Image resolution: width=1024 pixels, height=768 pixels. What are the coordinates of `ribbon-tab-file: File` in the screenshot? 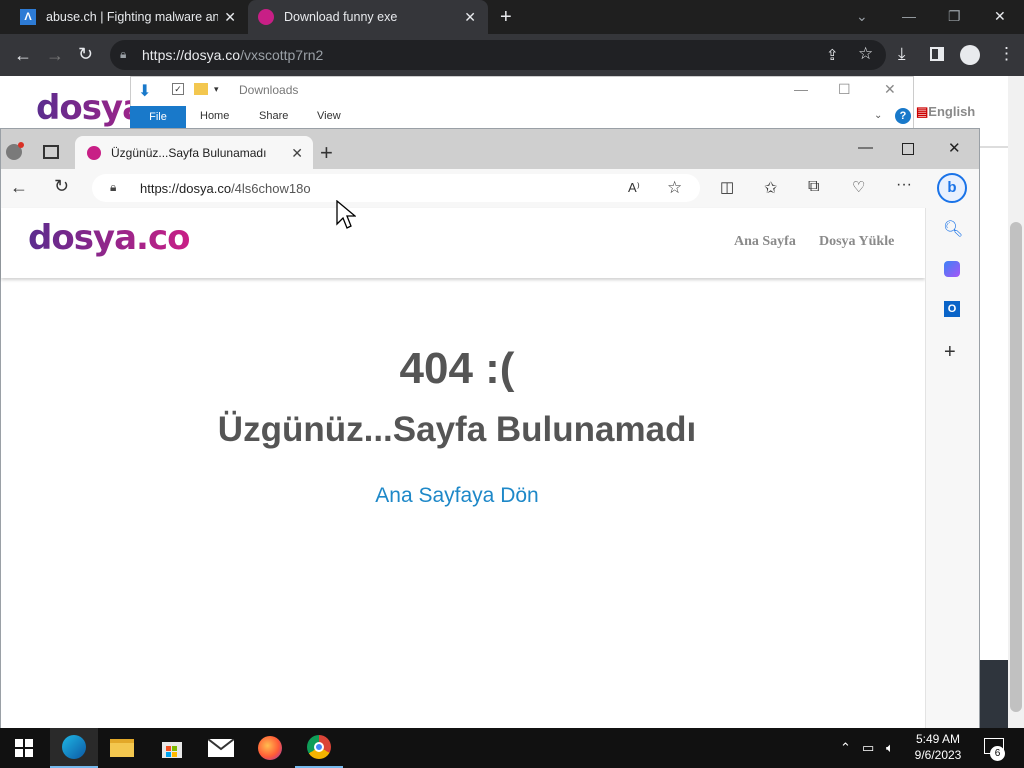 It's located at (158, 117).